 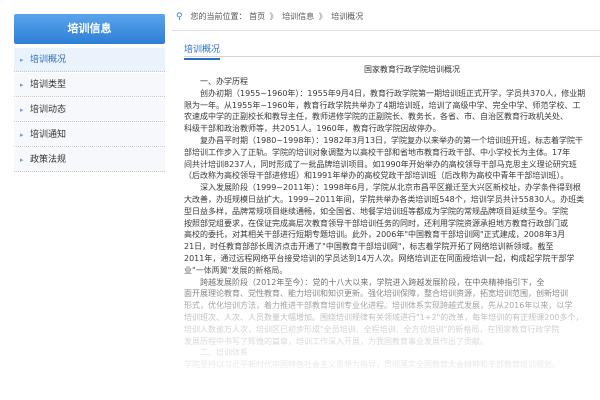 I want to click on article-title: 国家教育行政学院培训概况, so click(x=412, y=69).